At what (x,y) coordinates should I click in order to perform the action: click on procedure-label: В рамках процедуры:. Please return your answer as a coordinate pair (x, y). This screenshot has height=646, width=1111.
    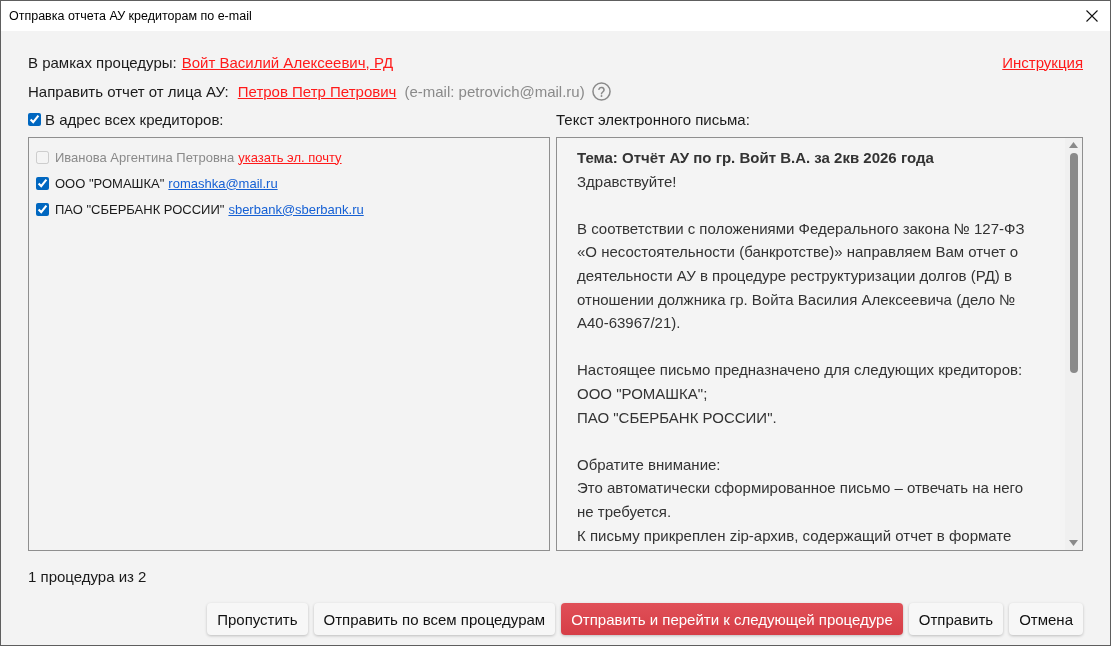
    Looking at the image, I should click on (102, 62).